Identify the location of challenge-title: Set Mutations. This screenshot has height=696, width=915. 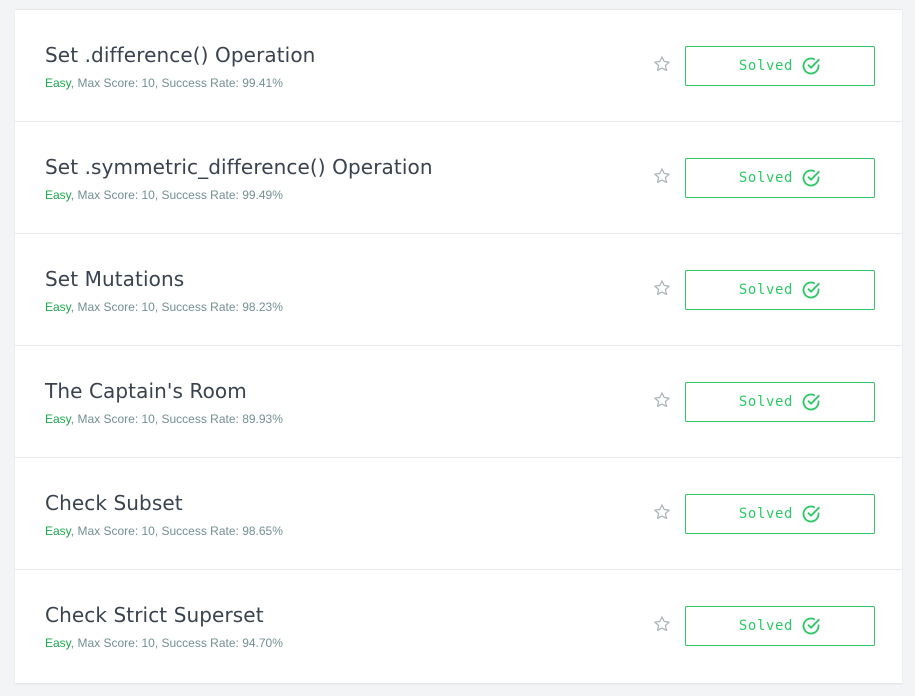
(114, 279).